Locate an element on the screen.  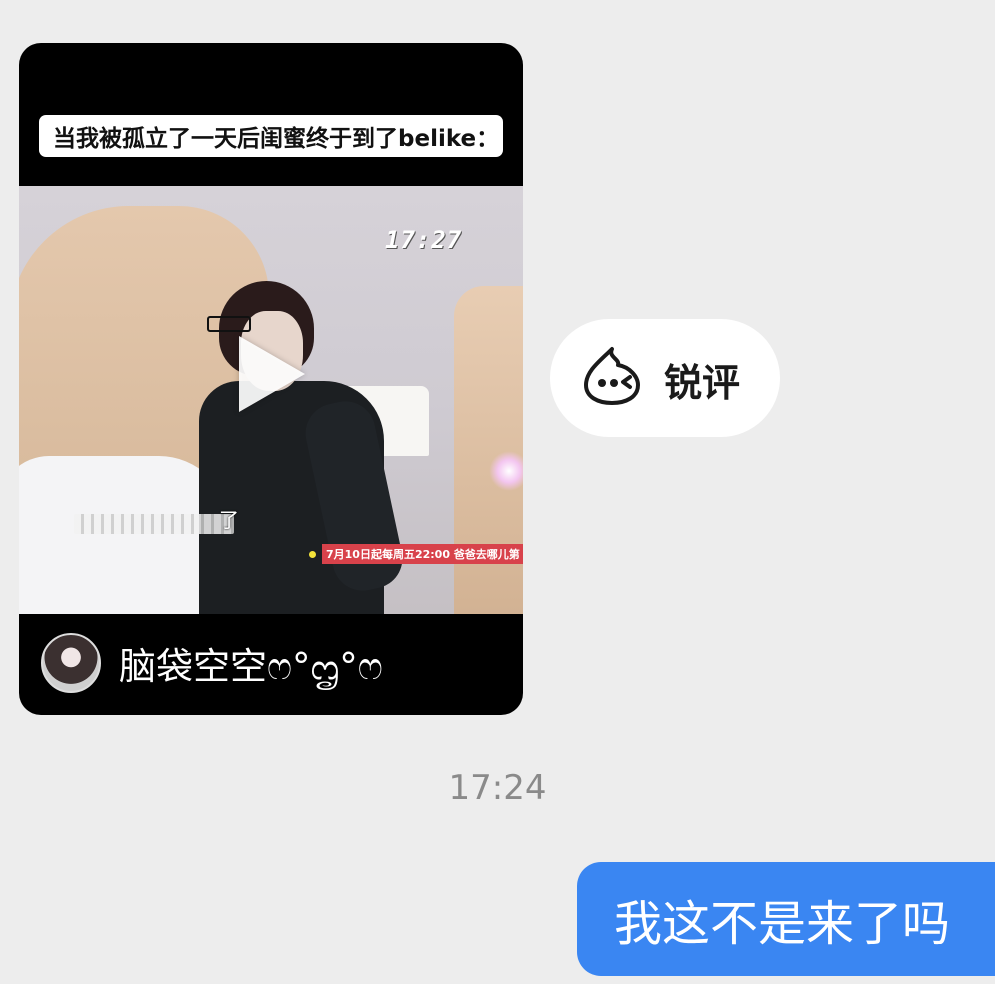
video-author: 脑袋空空ෆ°ᦗ°ෆ is located at coordinates (212, 663).